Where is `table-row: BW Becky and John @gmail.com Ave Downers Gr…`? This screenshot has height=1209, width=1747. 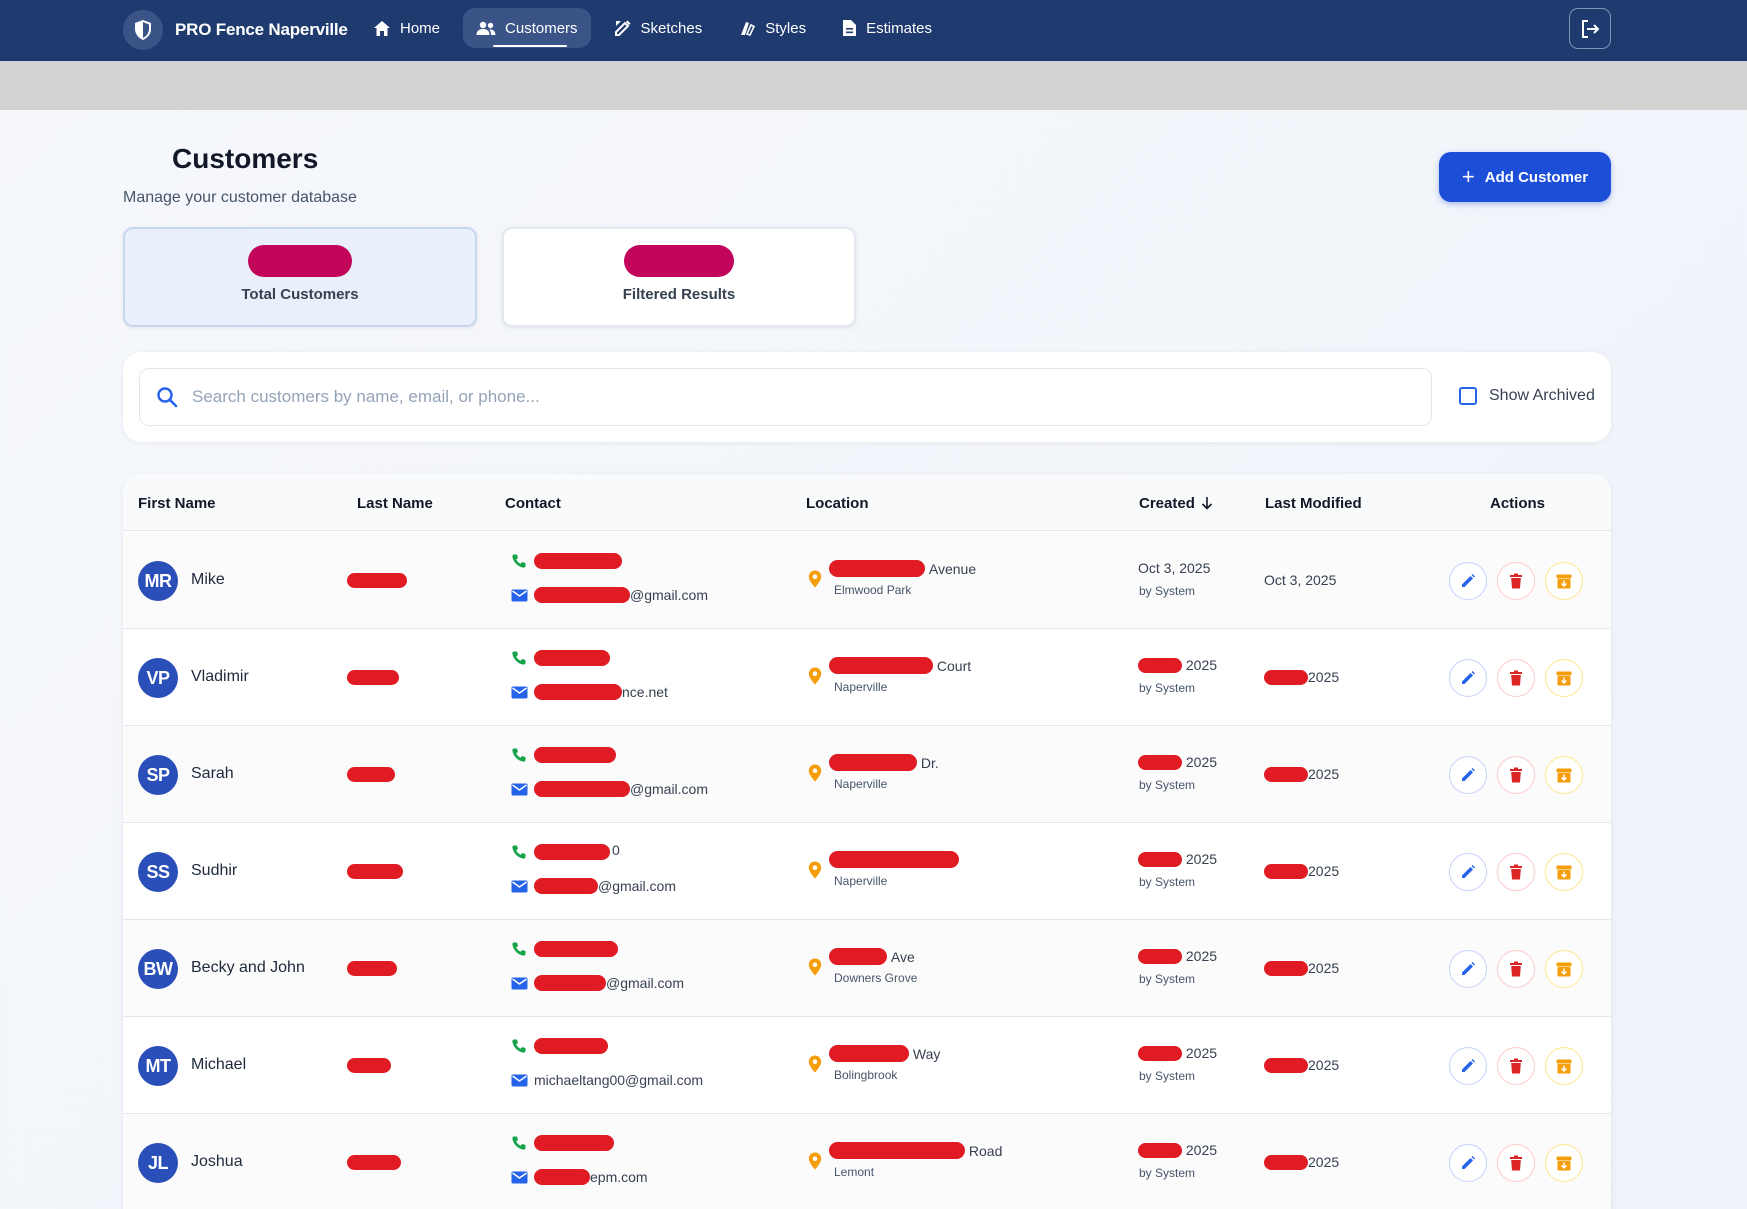
table-row: BW Becky and John @gmail.com Ave Downers Gr… is located at coordinates (867, 968).